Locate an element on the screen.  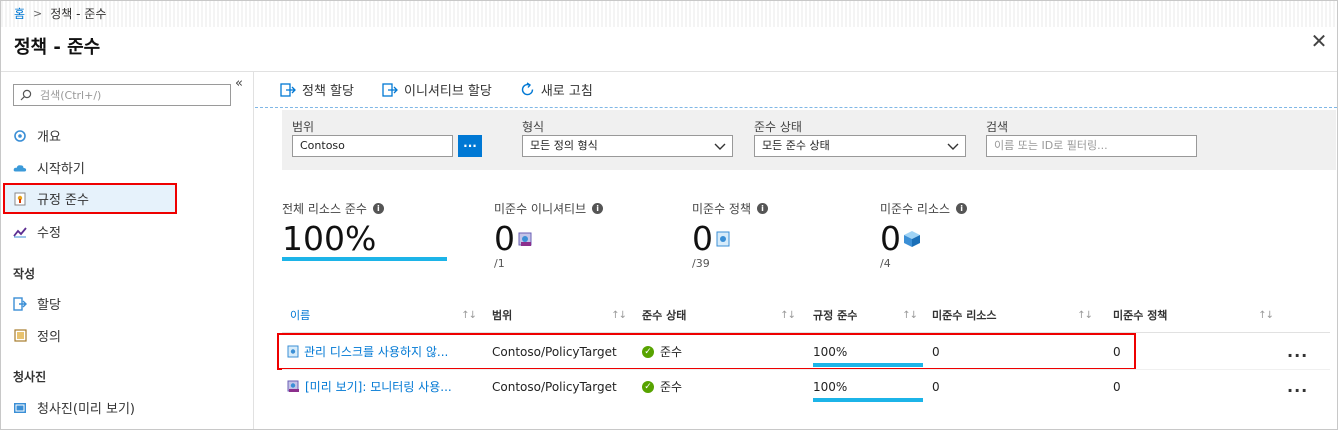
refresh-label: 새로 고침 is located at coordinates (566, 91).